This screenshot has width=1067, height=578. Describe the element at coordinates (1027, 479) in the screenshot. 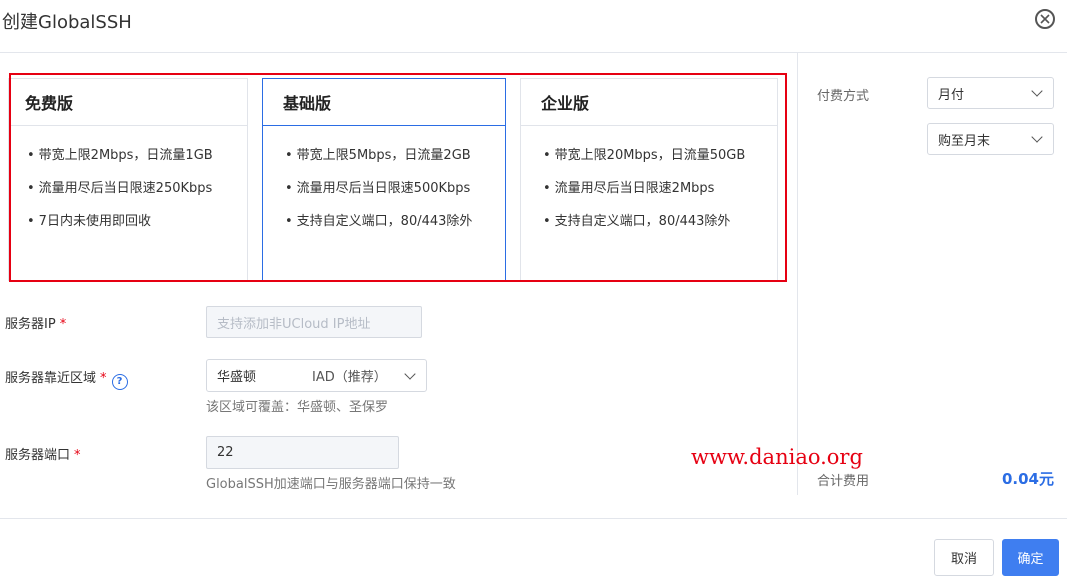

I see `total-cost-value: 0.04元` at that location.